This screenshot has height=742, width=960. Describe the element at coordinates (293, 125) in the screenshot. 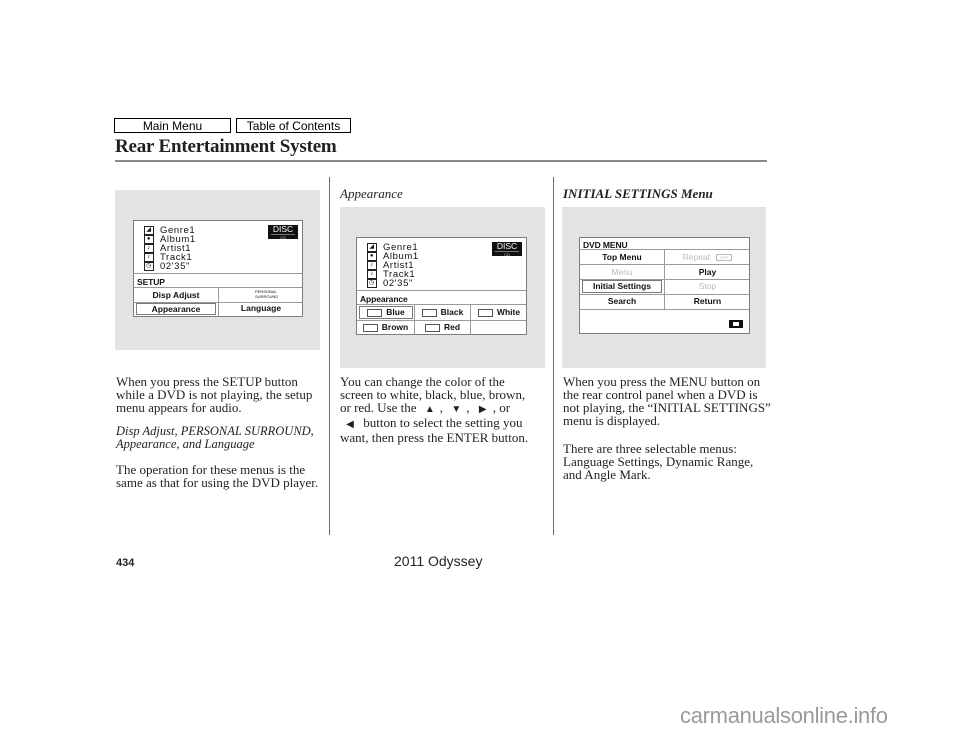

I see `table-of-contents-button: Table of Contents` at that location.